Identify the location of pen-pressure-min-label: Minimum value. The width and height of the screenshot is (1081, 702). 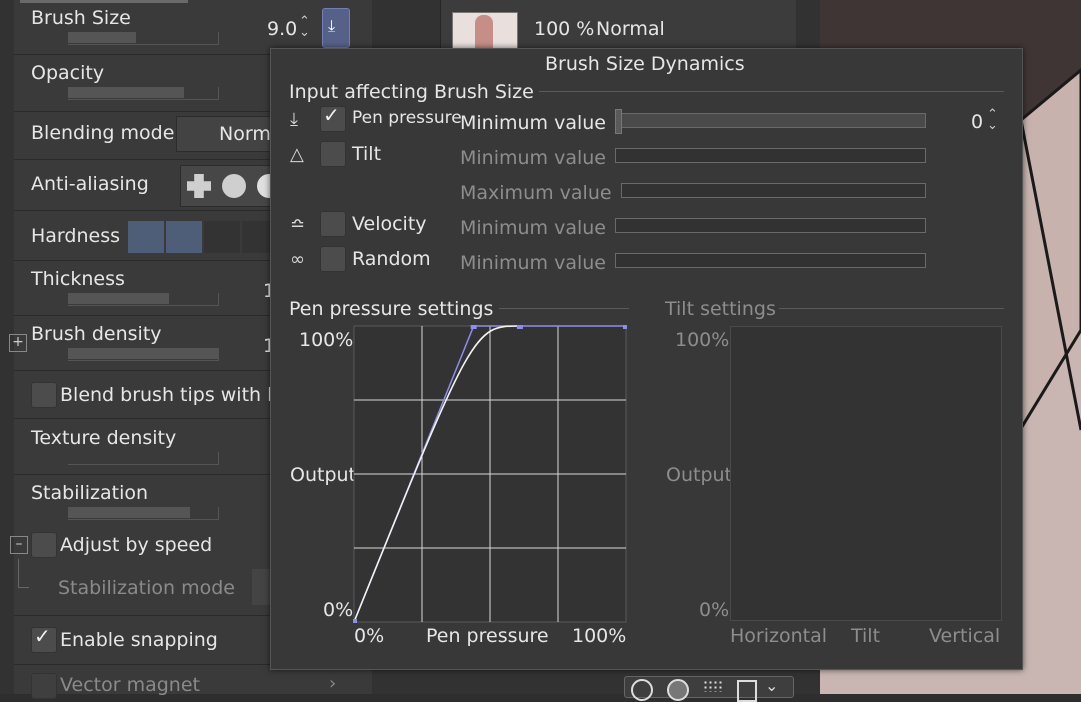
(533, 123).